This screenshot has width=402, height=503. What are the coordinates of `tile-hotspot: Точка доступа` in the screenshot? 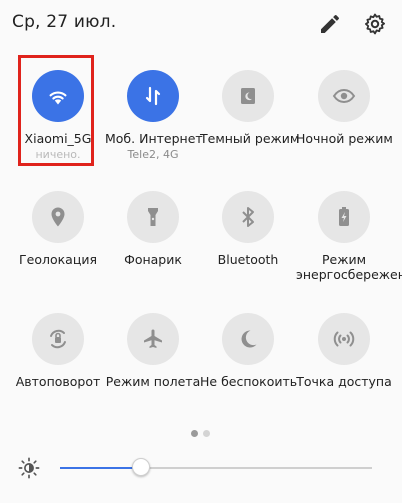 It's located at (344, 351).